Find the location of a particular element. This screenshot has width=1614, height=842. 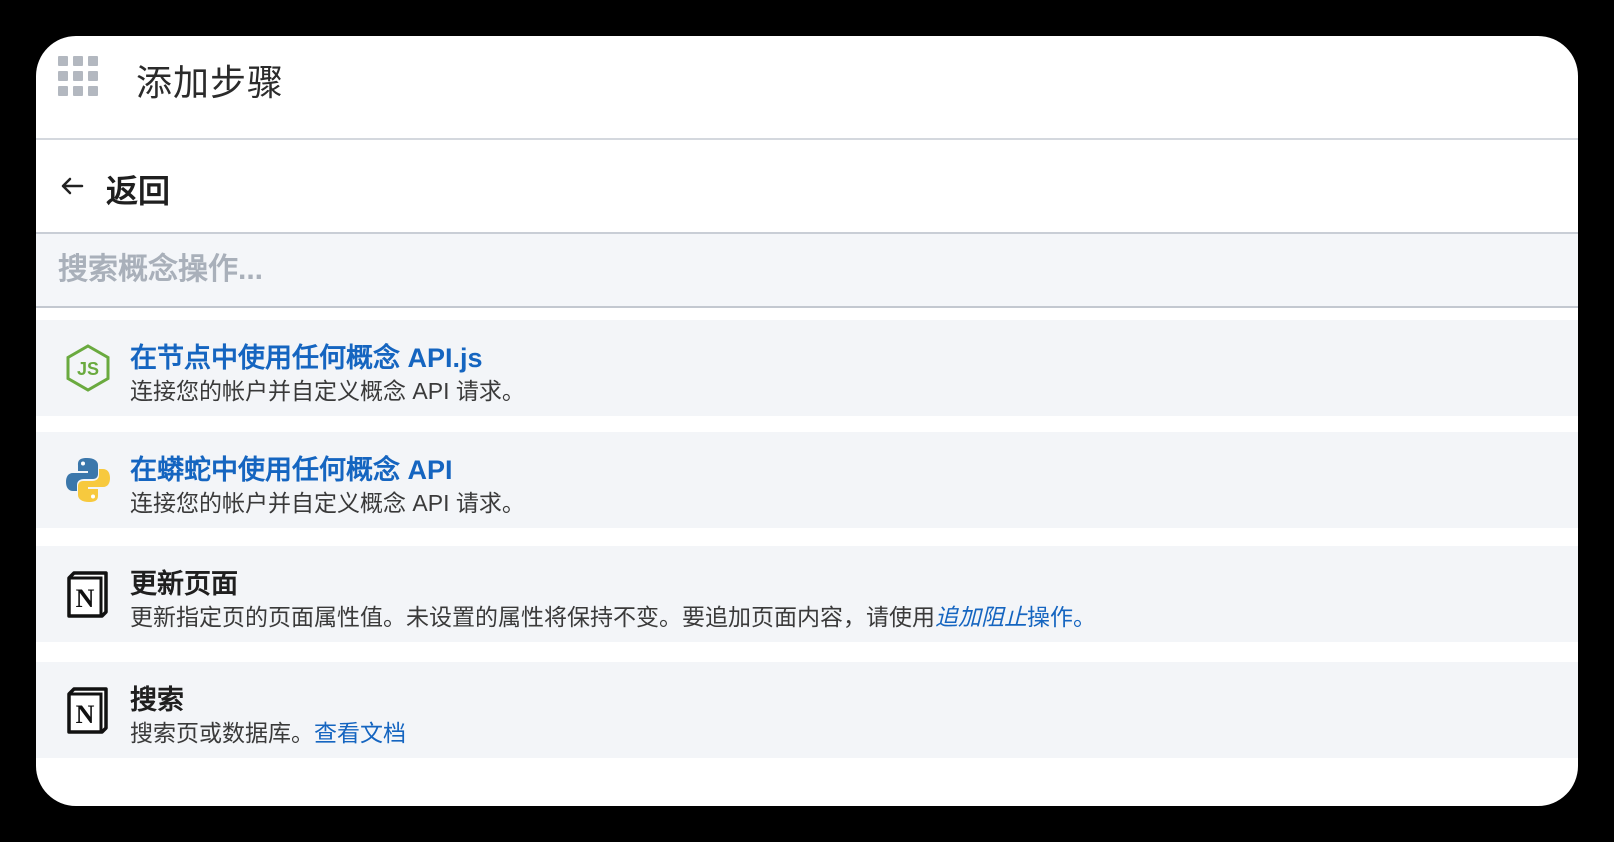

svg-text: JS is located at coordinates (88, 369).